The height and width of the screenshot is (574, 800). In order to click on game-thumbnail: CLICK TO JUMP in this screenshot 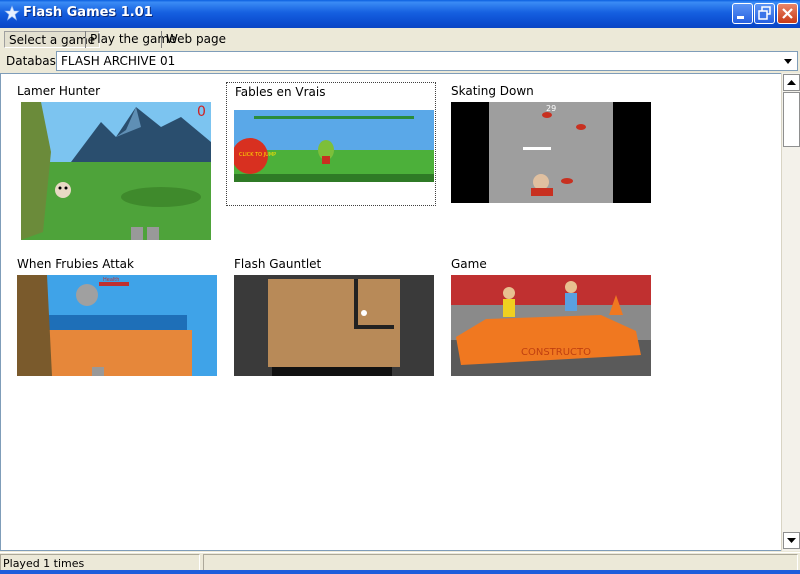, I will do `click(334, 146)`.